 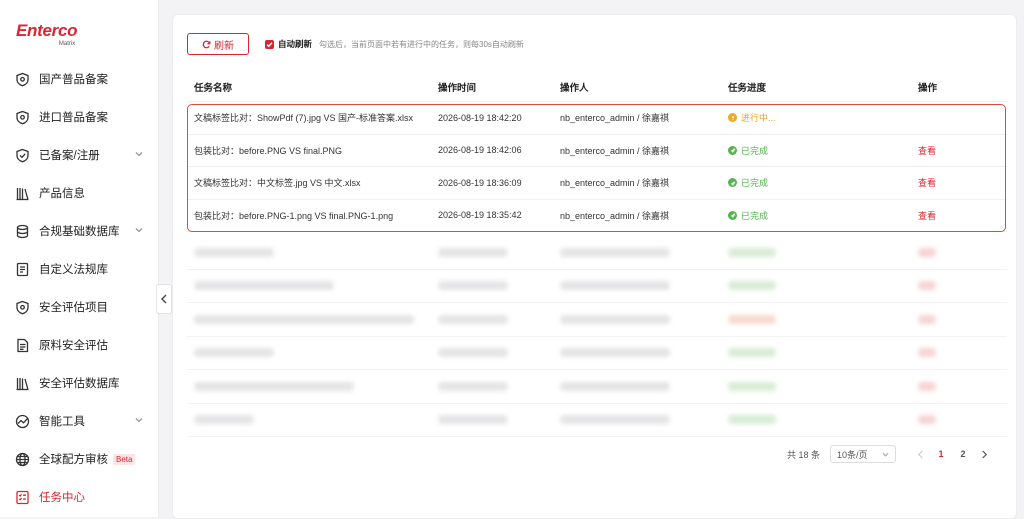 I want to click on sidebar-item-0: 国产普品备案, so click(x=79, y=79).